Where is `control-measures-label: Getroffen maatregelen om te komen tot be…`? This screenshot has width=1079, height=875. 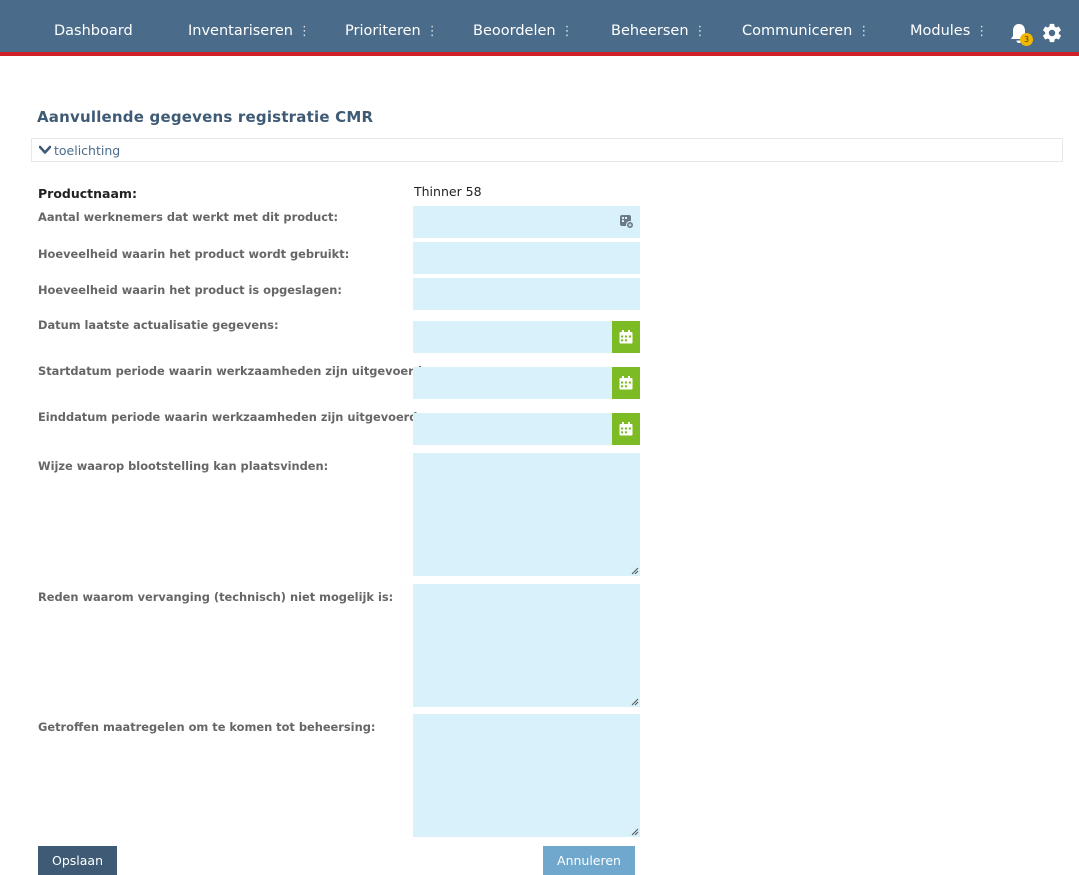 control-measures-label: Getroffen maatregelen om te komen tot be… is located at coordinates (207, 727).